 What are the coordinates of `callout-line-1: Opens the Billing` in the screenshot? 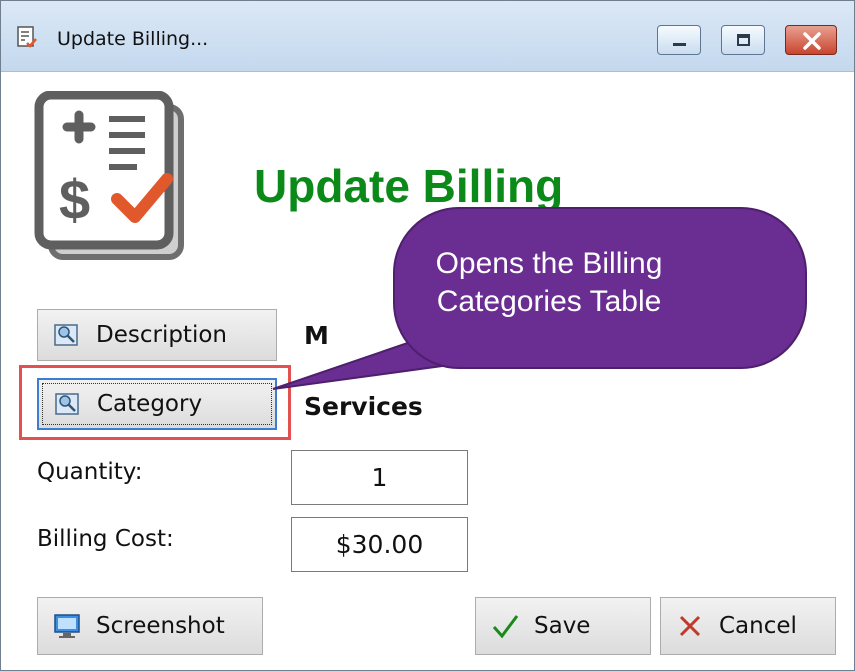 It's located at (549, 263).